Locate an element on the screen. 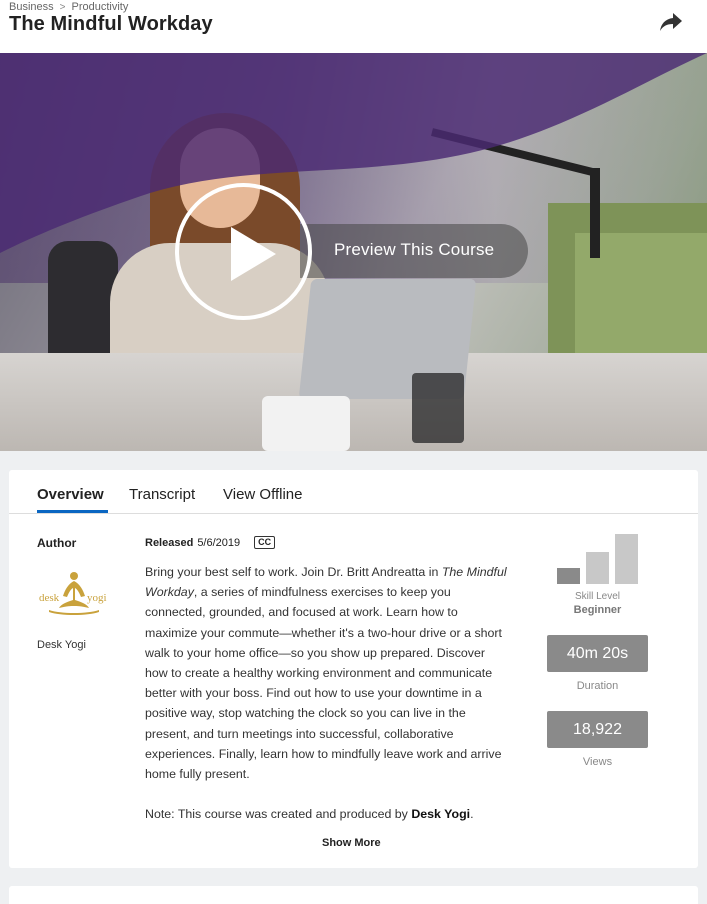 The image size is (707, 904). page-title: The Mindful Workday is located at coordinates (111, 24).